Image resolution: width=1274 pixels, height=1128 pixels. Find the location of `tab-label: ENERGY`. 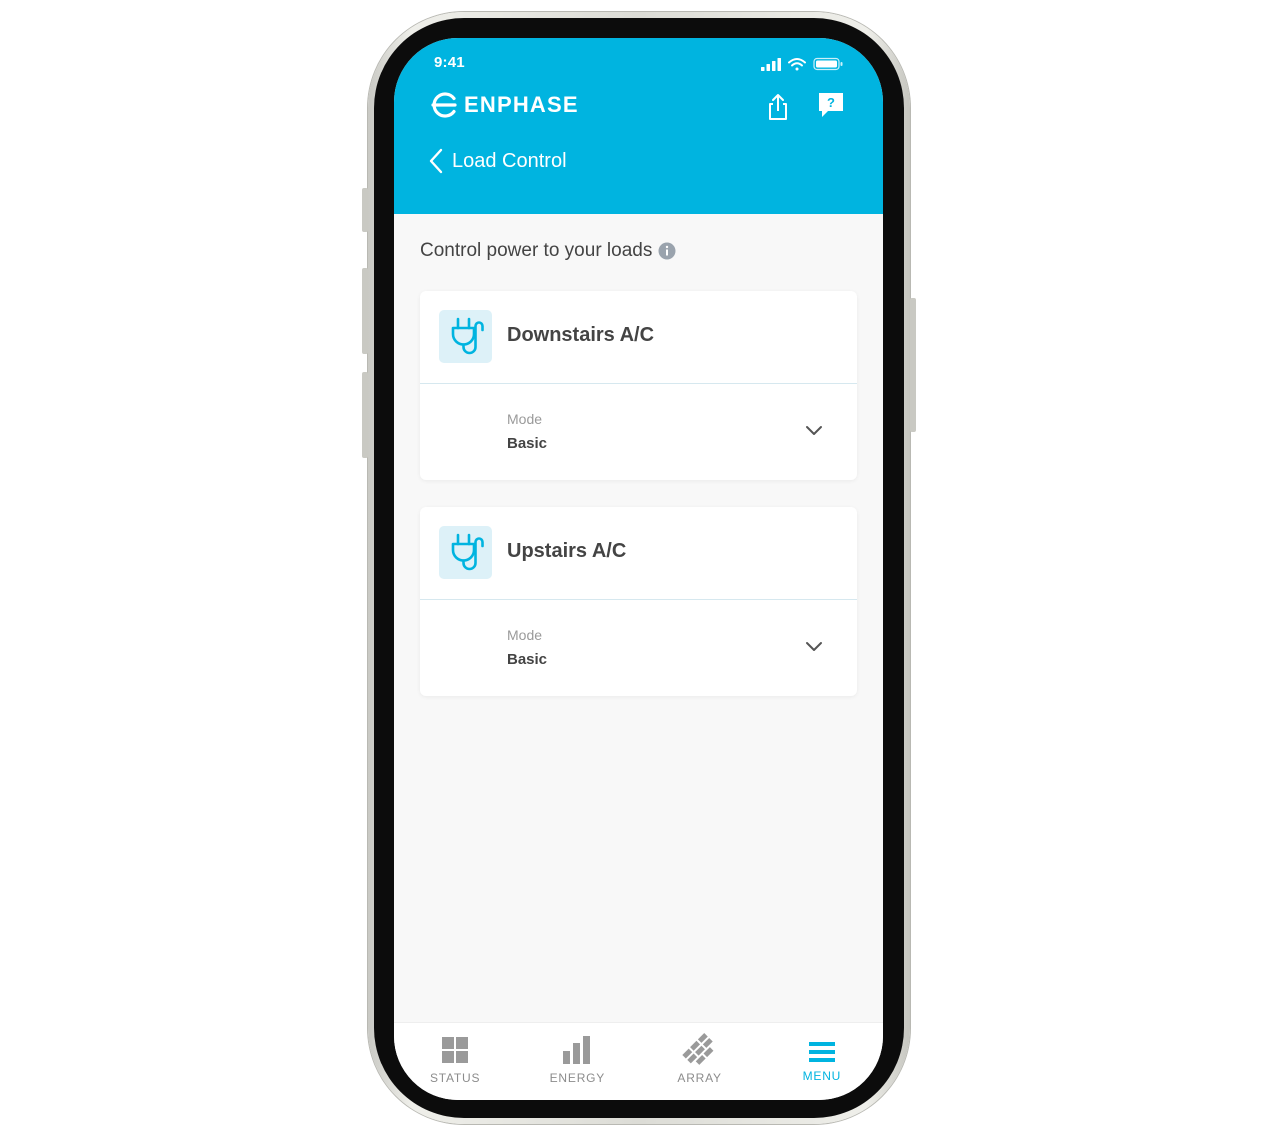

tab-label: ENERGY is located at coordinates (577, 1078).